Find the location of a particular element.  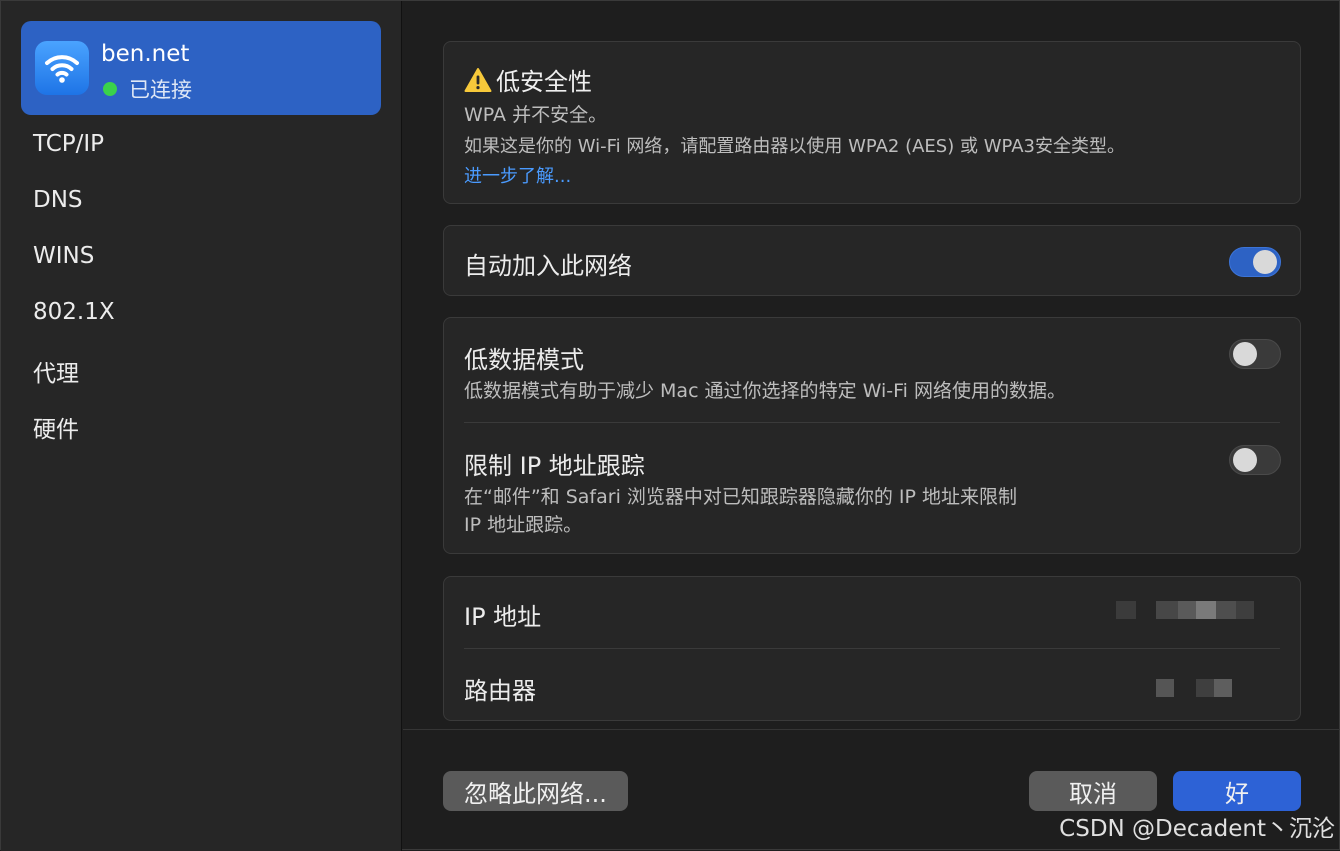

auto-join-label: 自动加入此网络 is located at coordinates (548, 266).